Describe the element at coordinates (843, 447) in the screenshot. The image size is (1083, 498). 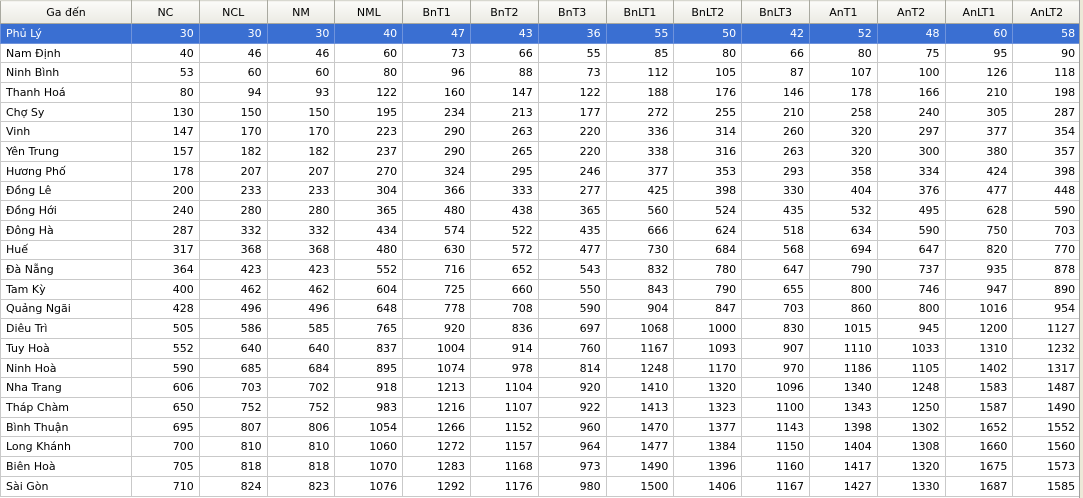
I see `fare-cell: 1404` at that location.